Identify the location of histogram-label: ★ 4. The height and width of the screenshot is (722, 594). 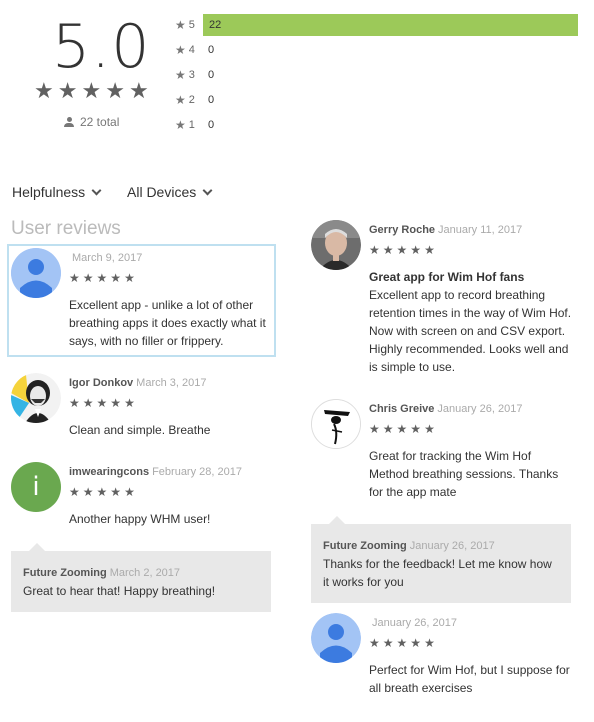
(189, 50).